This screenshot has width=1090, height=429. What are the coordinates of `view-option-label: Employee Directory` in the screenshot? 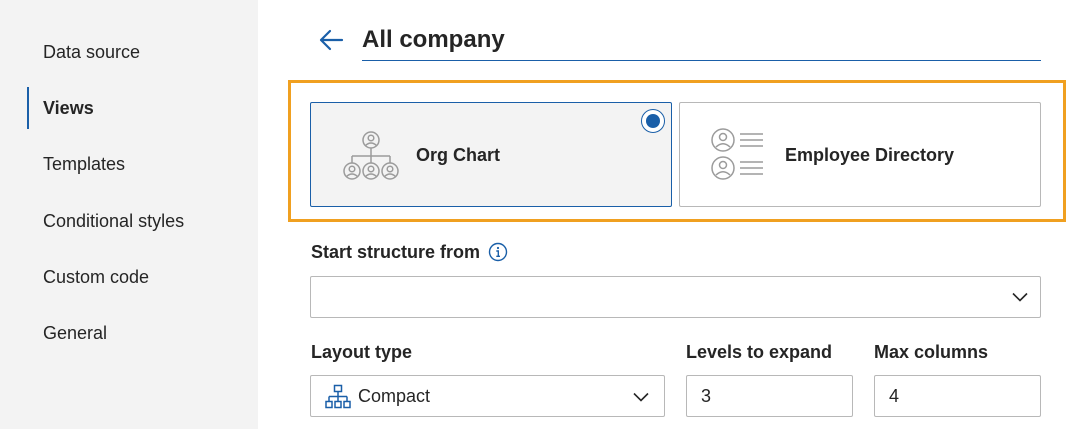 It's located at (870, 155).